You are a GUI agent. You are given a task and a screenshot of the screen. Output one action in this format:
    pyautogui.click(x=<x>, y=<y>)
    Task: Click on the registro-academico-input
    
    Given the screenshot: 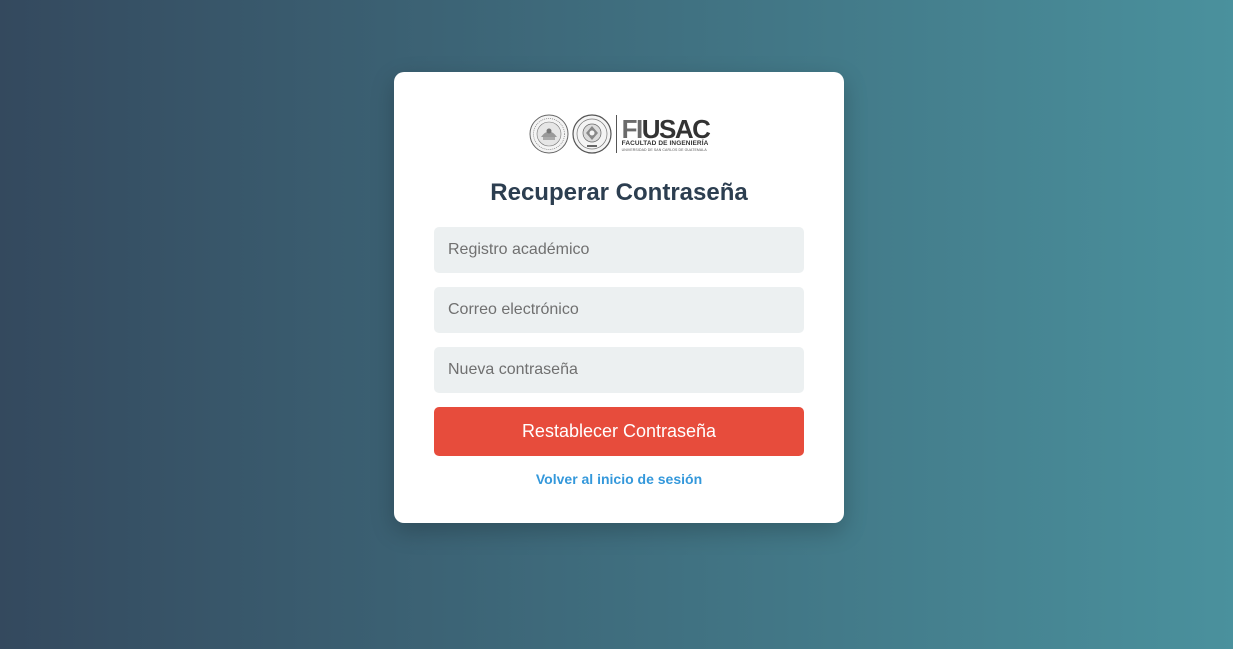 What is the action you would take?
    pyautogui.click(x=619, y=250)
    